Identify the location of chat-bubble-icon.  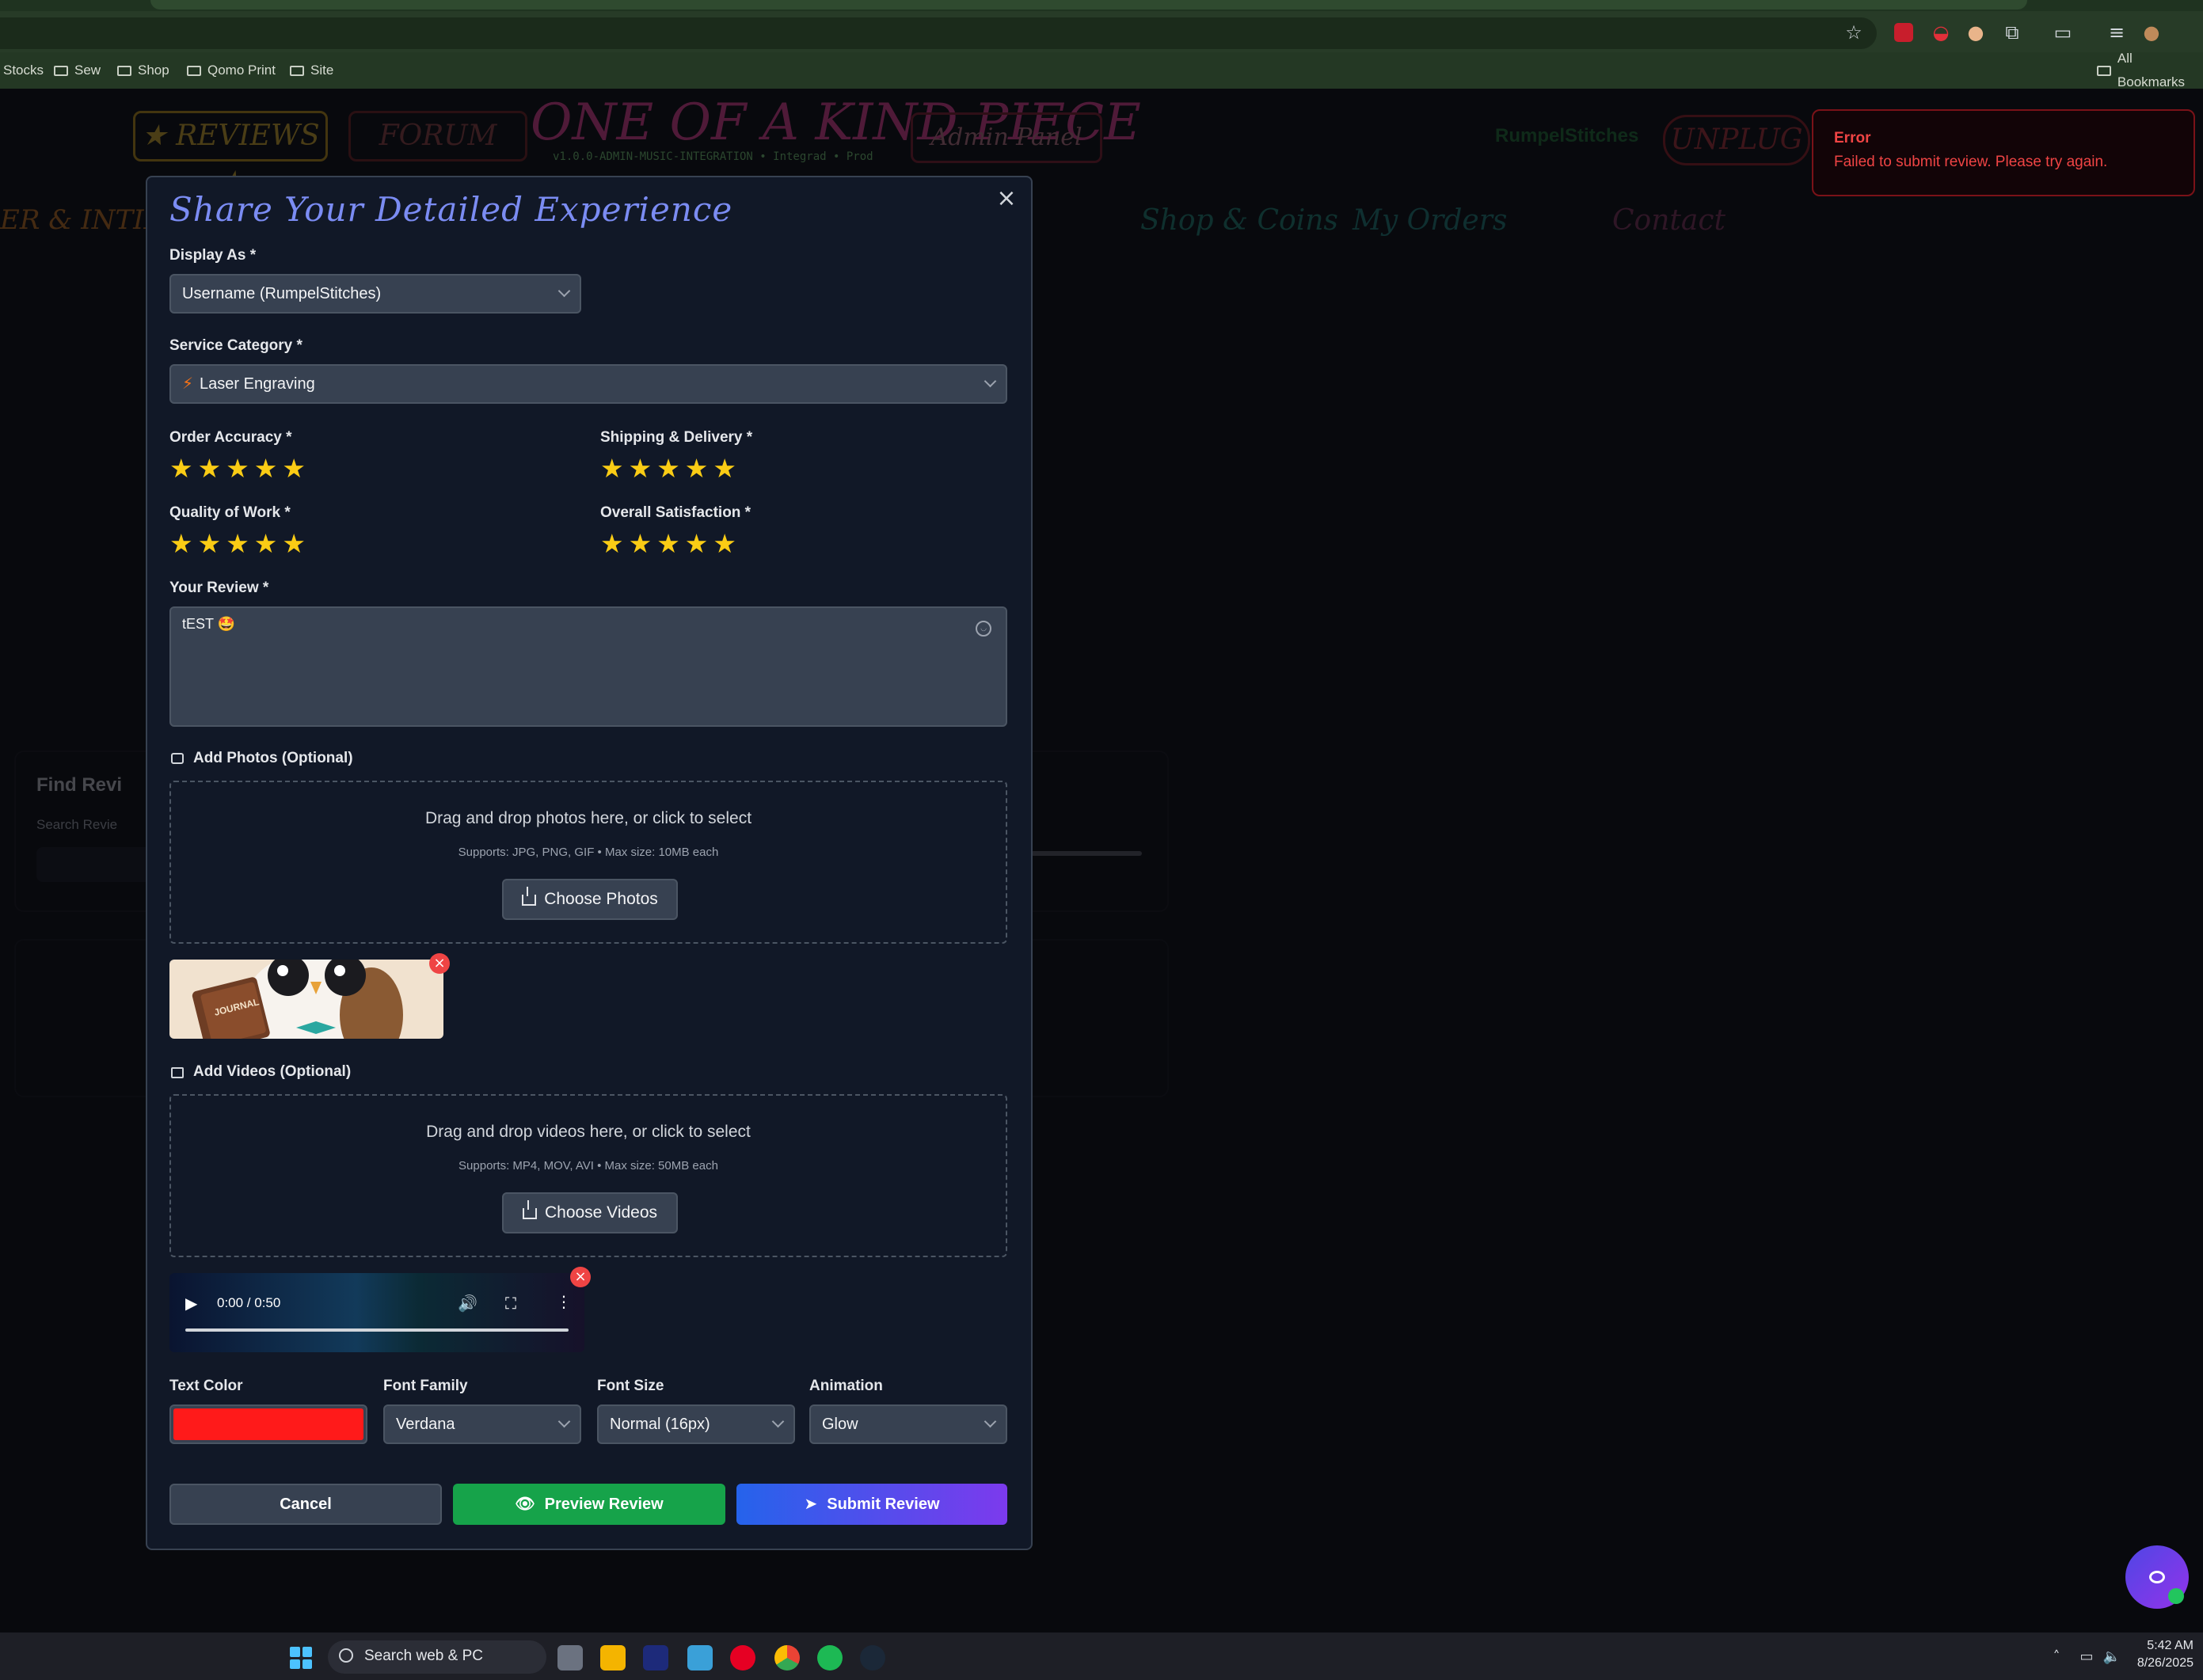
(2157, 1577).